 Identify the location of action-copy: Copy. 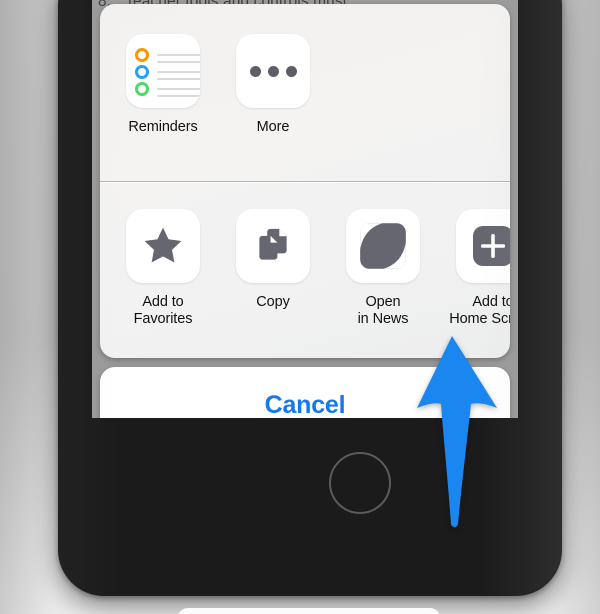
(273, 283).